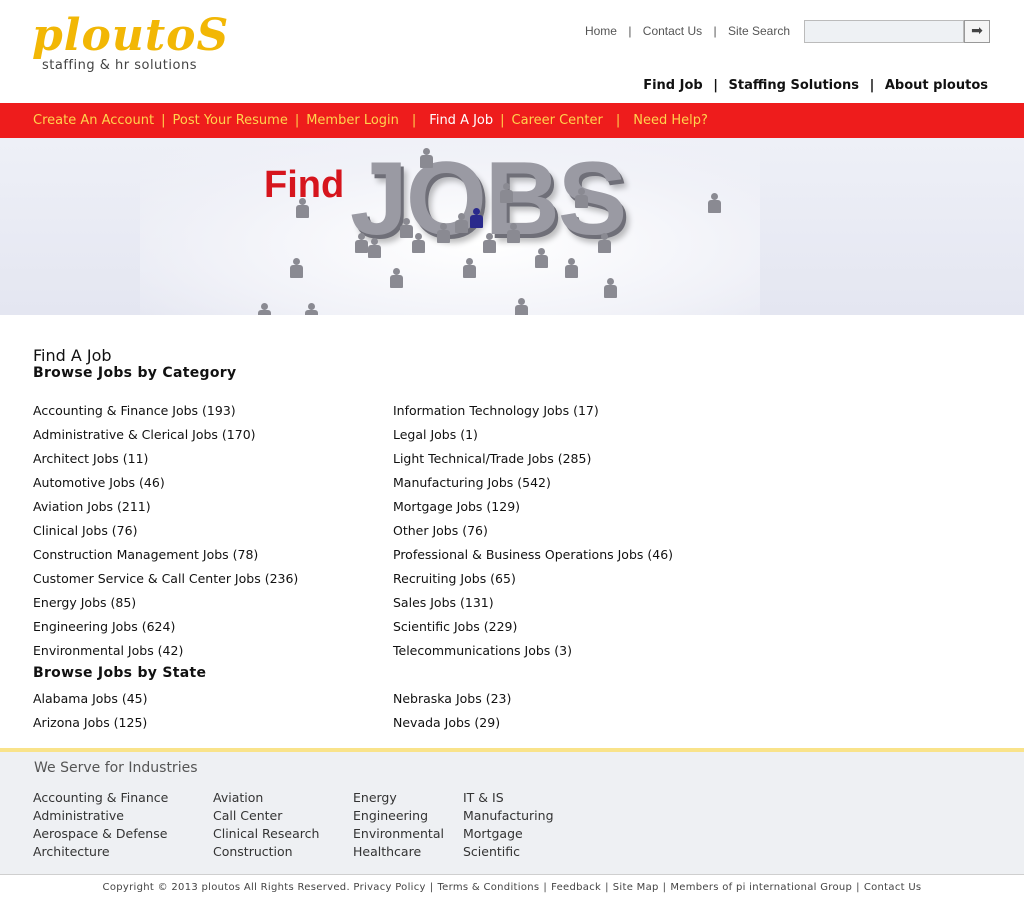  Describe the element at coordinates (794, 85) in the screenshot. I see `main-nav-staffing-solutions: Staffing Solutions` at that location.